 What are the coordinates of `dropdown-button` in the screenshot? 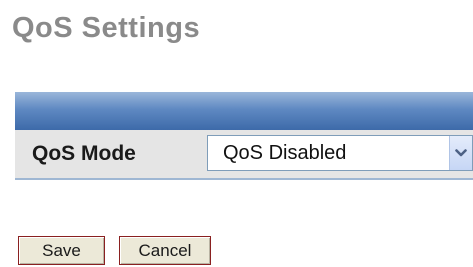 It's located at (460, 153).